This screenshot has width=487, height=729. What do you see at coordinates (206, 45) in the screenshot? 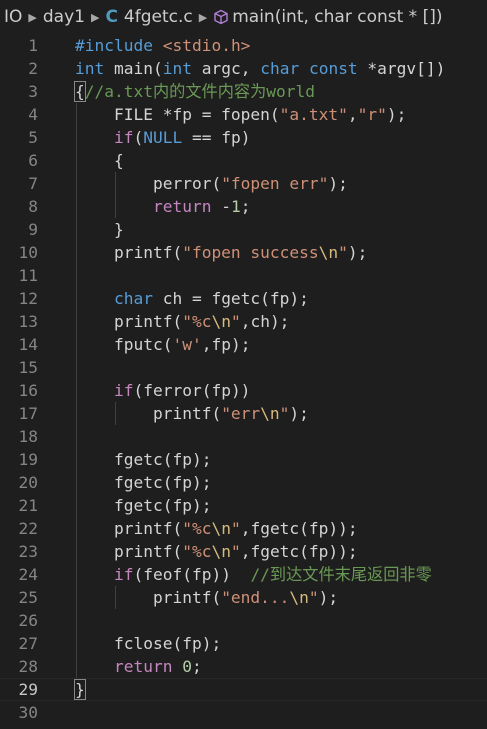
I see `code-token: <stdio.h>` at bounding box center [206, 45].